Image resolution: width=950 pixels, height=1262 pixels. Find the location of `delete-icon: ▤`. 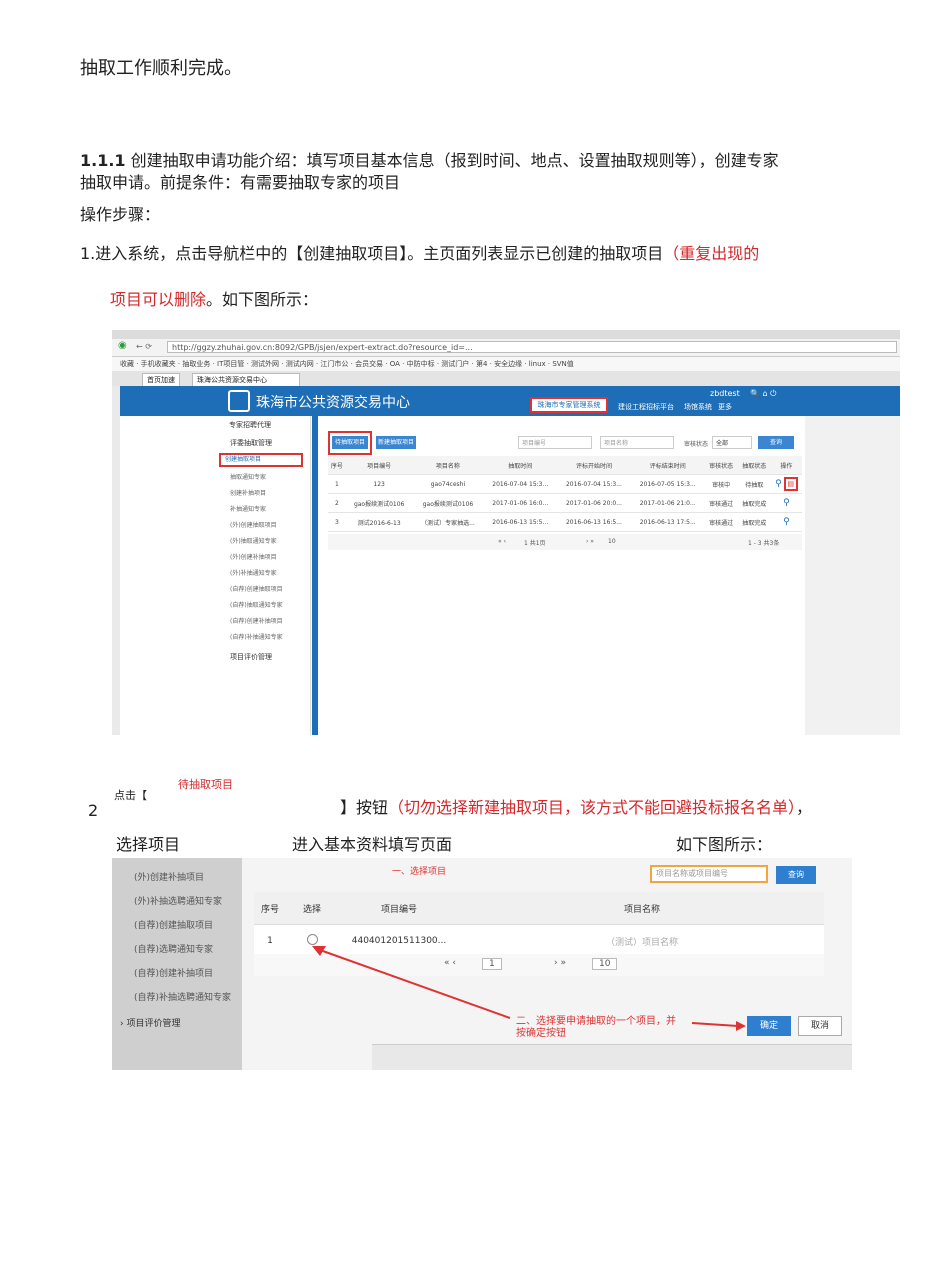

delete-icon: ▤ is located at coordinates (790, 484).